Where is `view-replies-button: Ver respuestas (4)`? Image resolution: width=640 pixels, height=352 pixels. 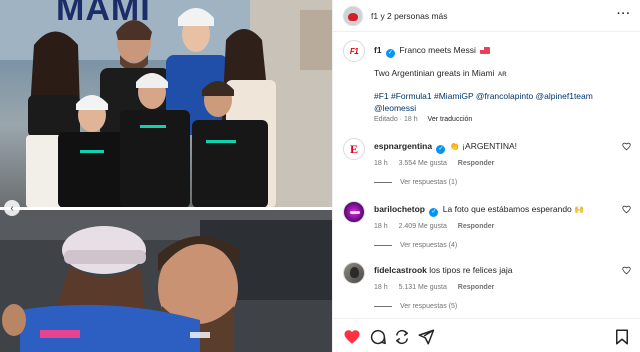 view-replies-button: Ver respuestas (4) is located at coordinates (415, 245).